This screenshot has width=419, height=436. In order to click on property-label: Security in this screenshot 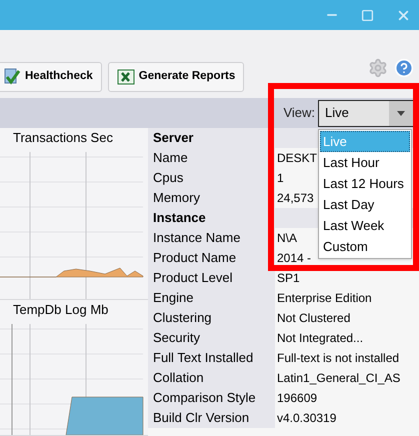, I will do `click(211, 338)`.